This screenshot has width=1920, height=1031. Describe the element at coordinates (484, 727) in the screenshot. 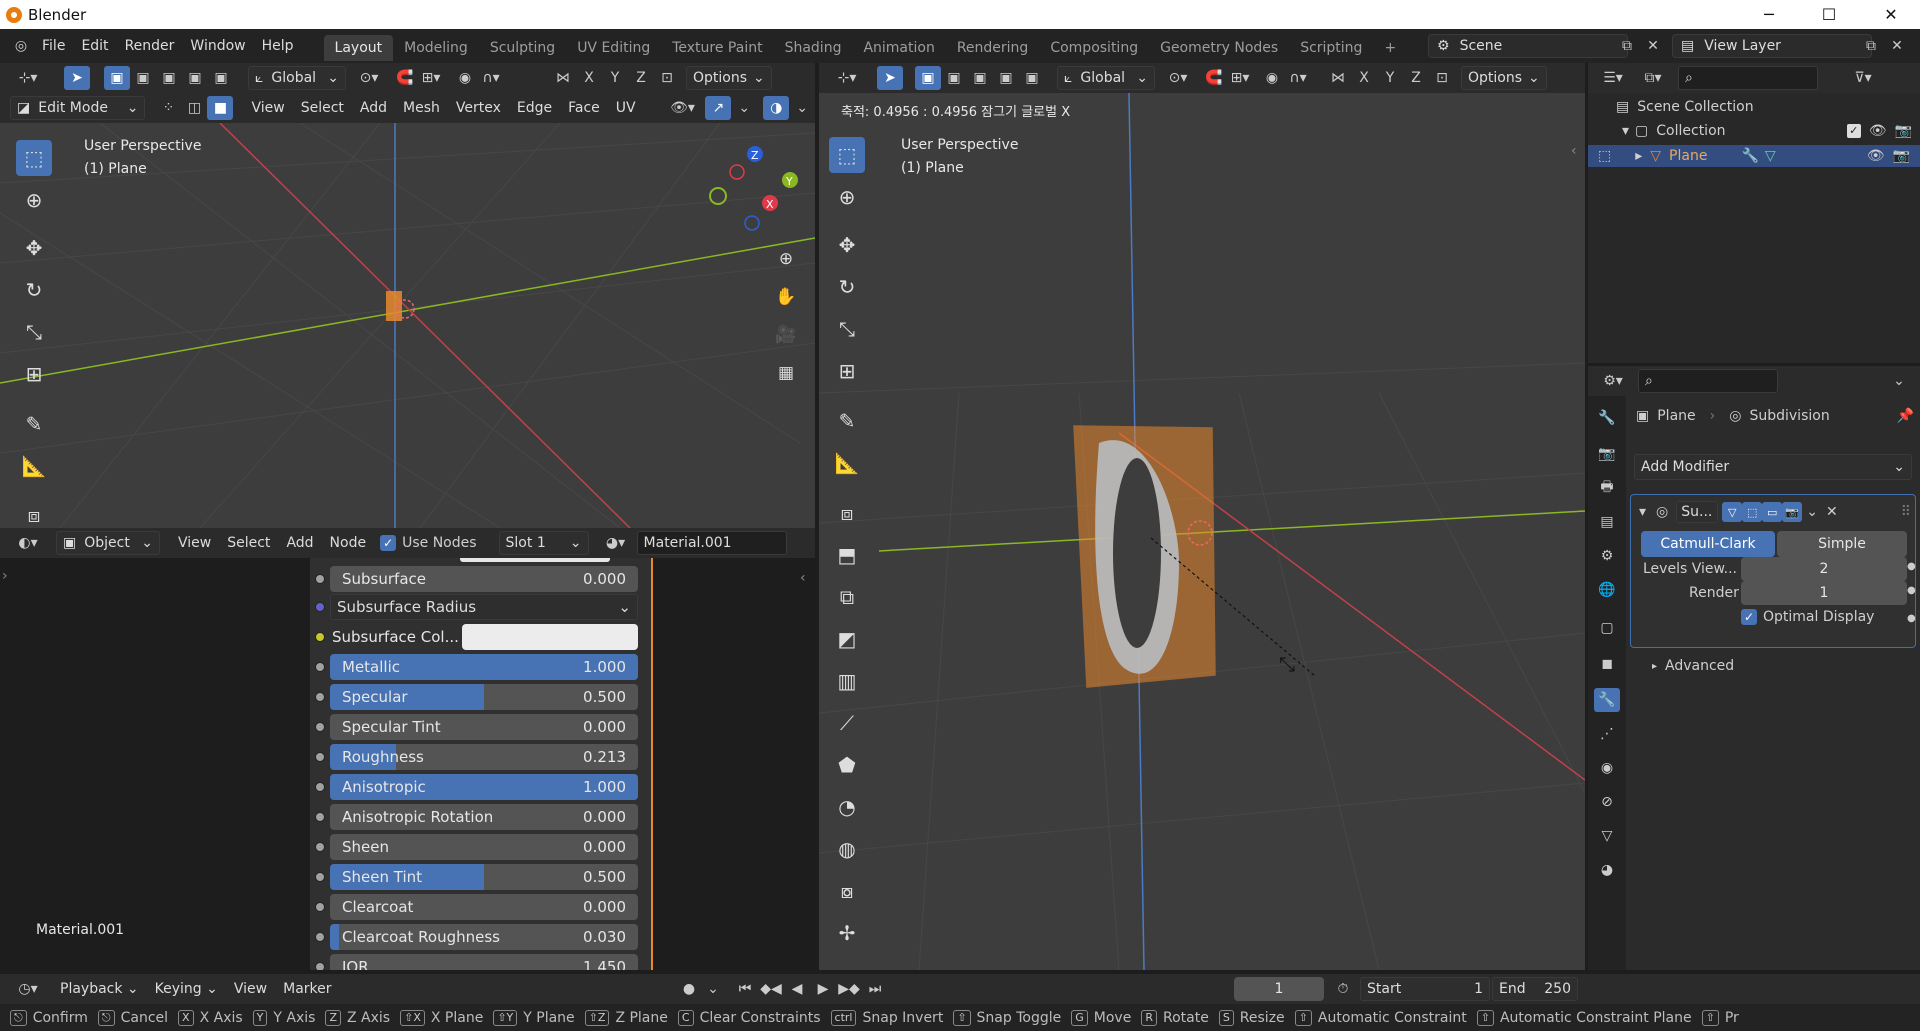

I see `value-slider: Specular Tint 0.000` at that location.